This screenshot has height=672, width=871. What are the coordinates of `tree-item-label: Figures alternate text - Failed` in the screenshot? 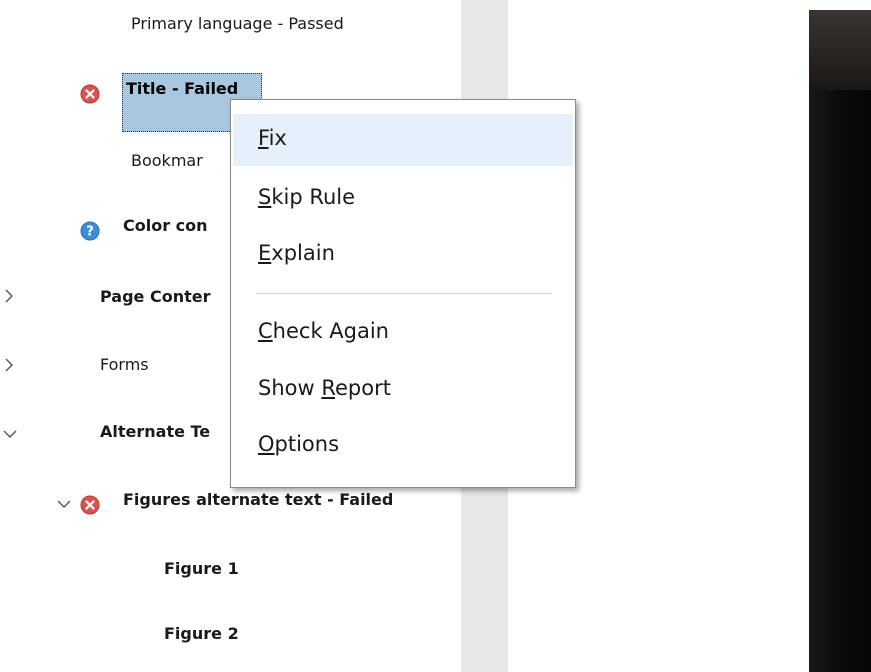 It's located at (258, 499).